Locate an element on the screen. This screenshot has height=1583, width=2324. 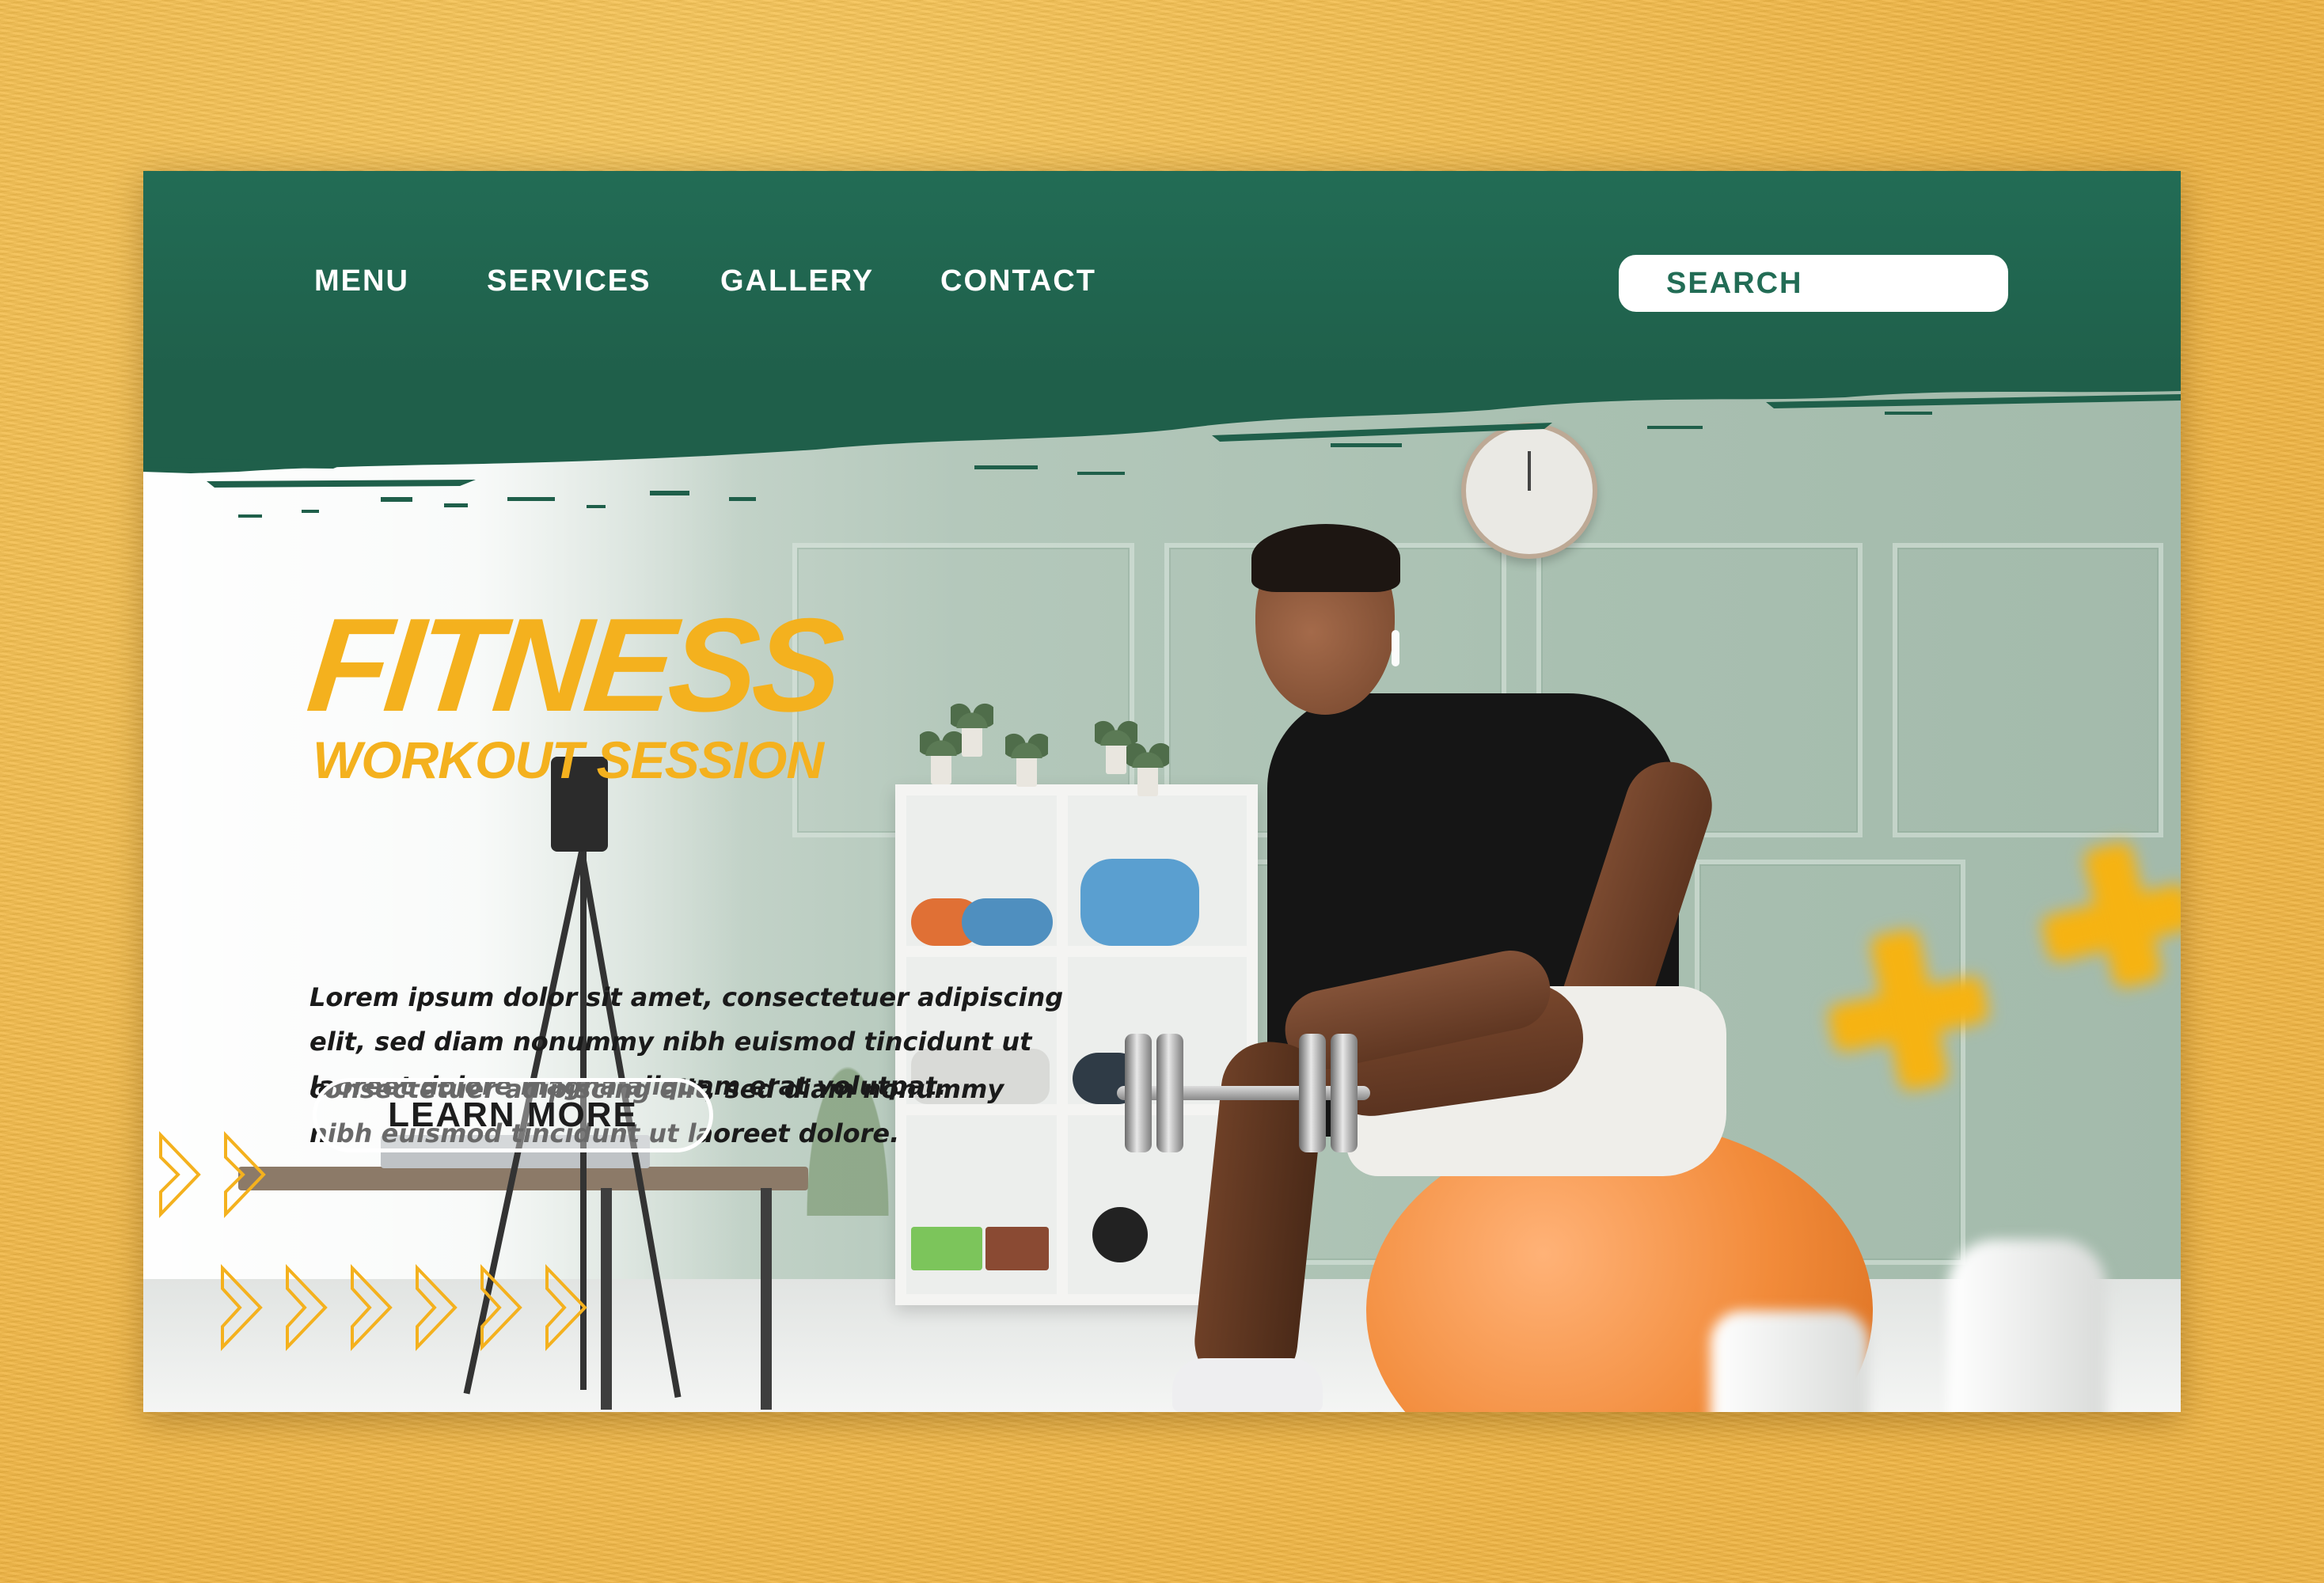
brush-stroke-edge is located at coordinates (1162, 444).